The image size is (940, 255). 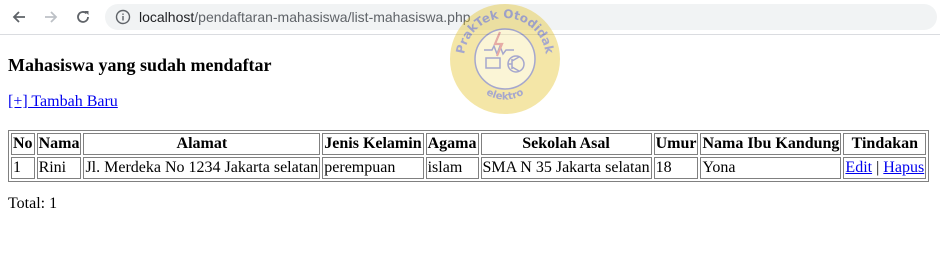 I want to click on cell-nama: Rini, so click(x=59, y=168).